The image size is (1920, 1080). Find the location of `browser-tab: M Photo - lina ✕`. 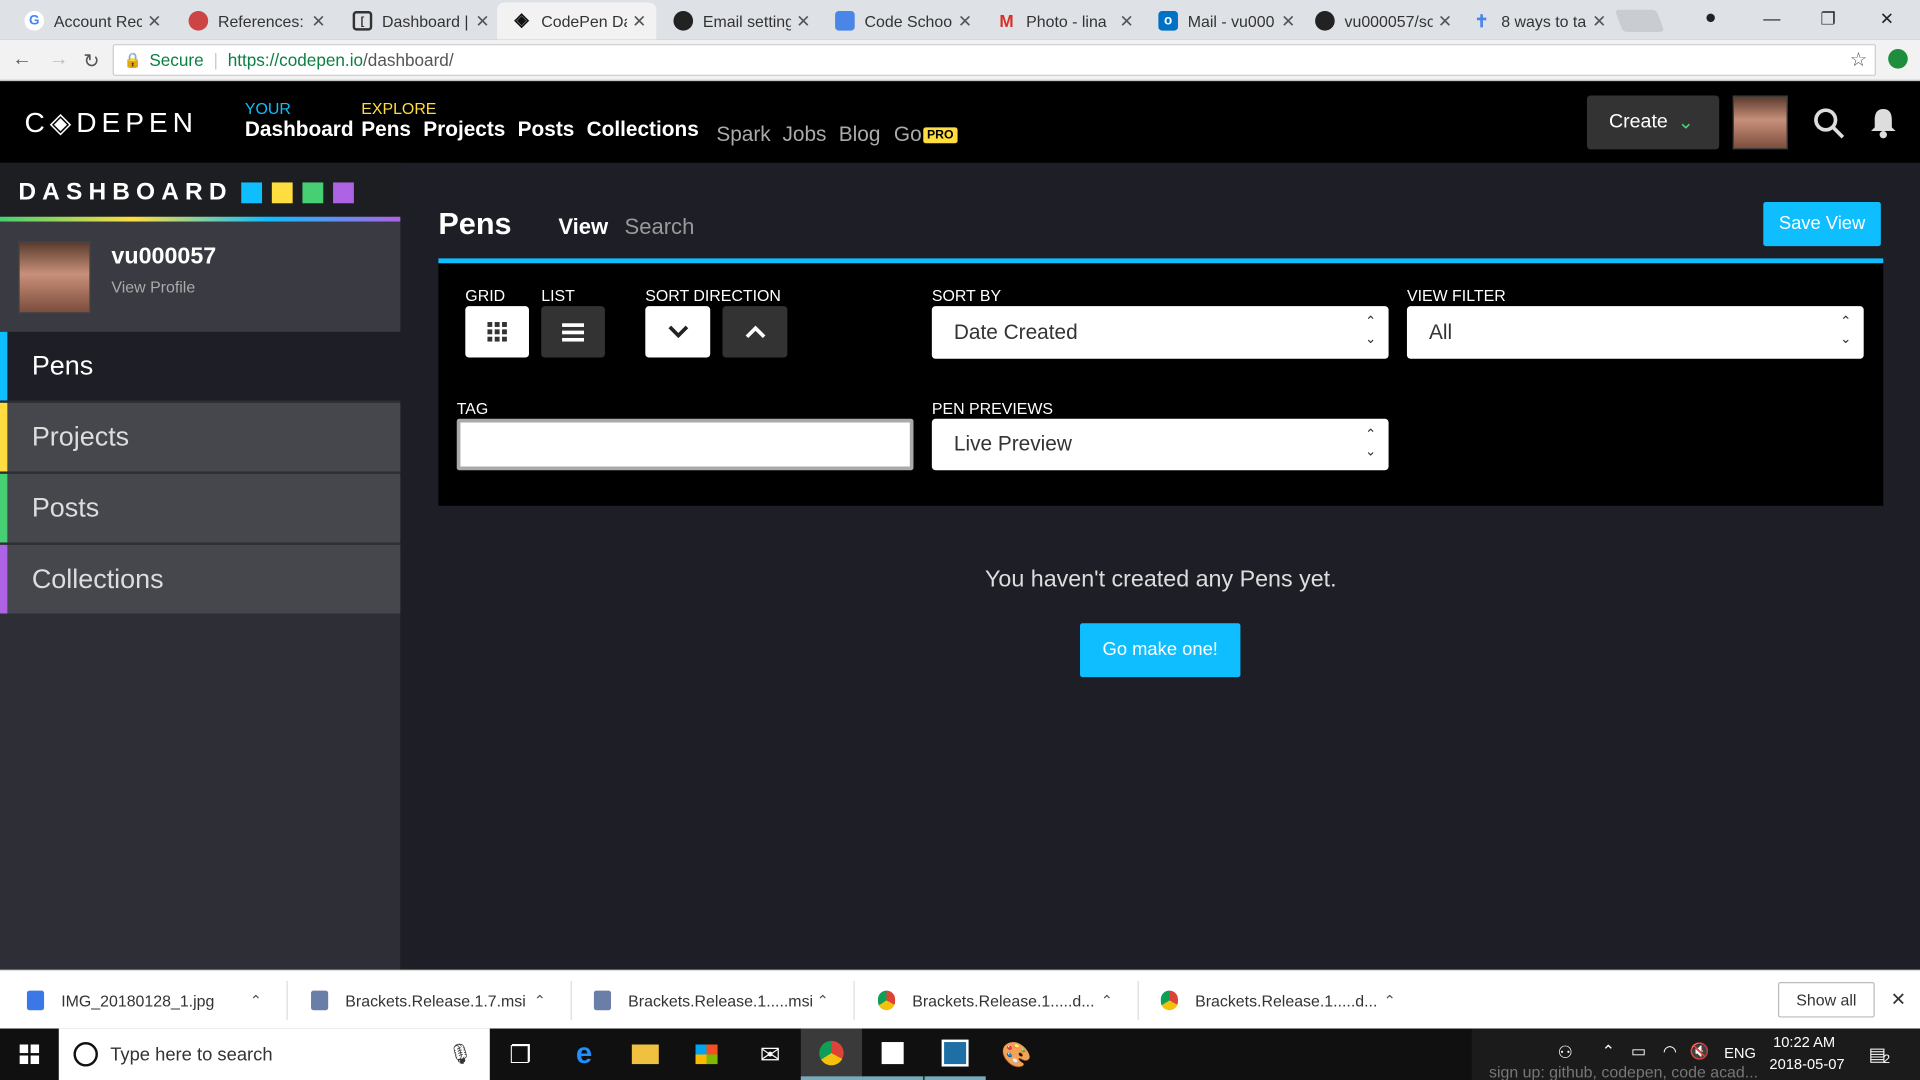

browser-tab: M Photo - lina ✕ is located at coordinates (1063, 20).